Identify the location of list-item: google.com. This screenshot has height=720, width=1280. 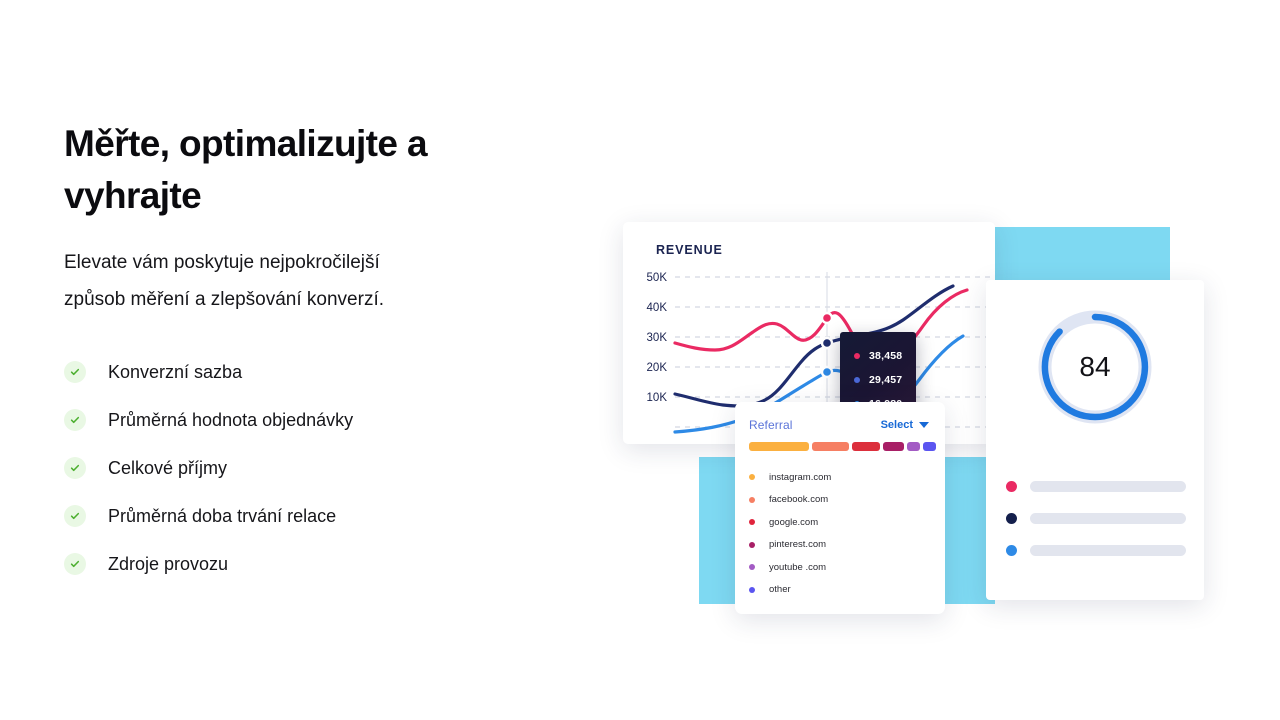
(844, 522).